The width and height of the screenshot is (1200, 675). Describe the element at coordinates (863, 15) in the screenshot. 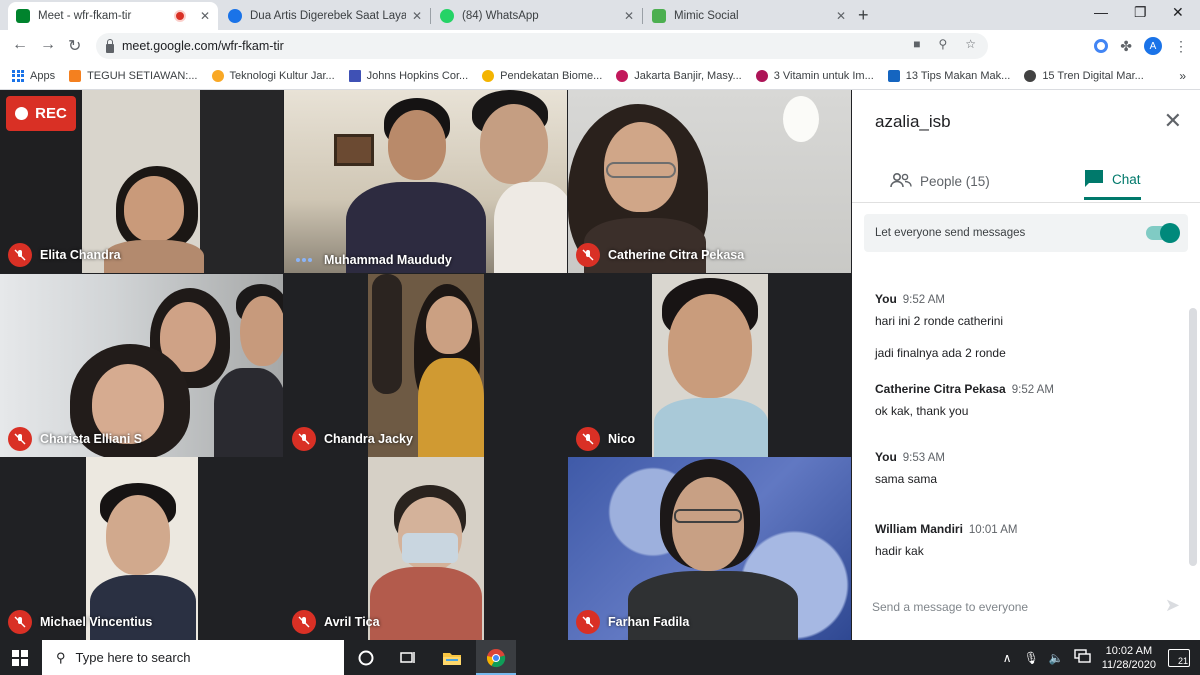

I see `plus-icon: +` at that location.